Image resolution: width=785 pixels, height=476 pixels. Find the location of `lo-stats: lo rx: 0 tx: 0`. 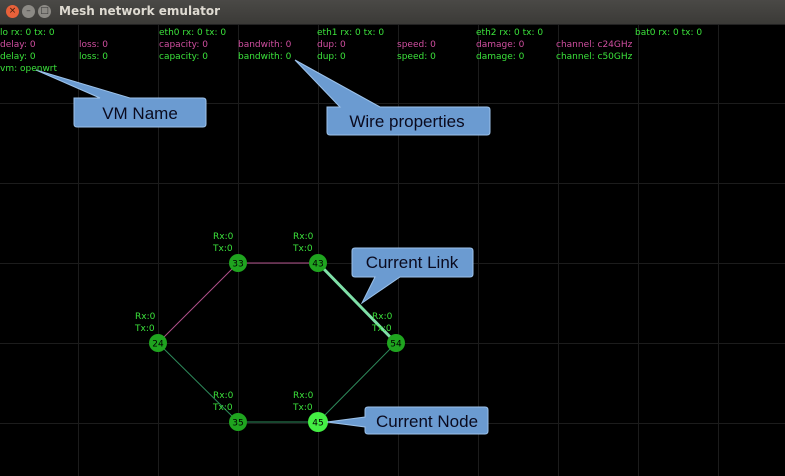

lo-stats: lo rx: 0 tx: 0 is located at coordinates (27, 33).